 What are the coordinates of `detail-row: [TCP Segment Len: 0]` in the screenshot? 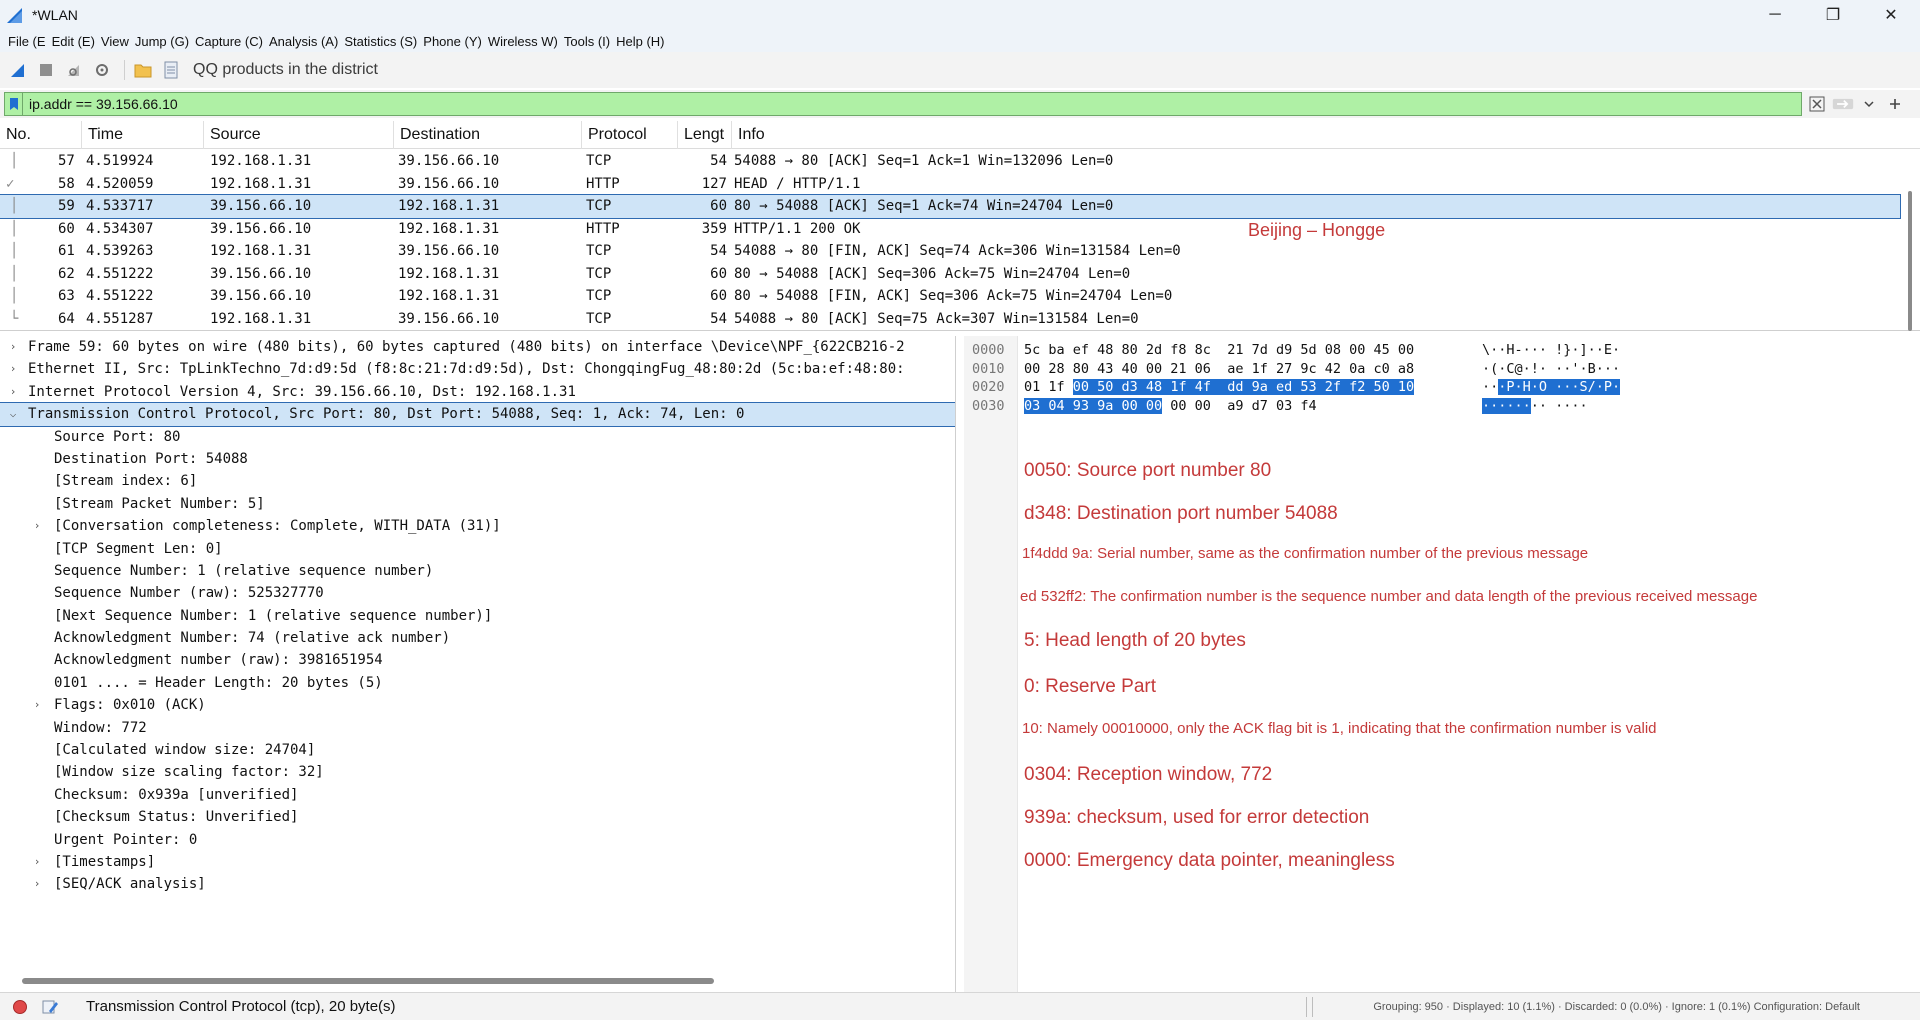 It's located at (477, 549).